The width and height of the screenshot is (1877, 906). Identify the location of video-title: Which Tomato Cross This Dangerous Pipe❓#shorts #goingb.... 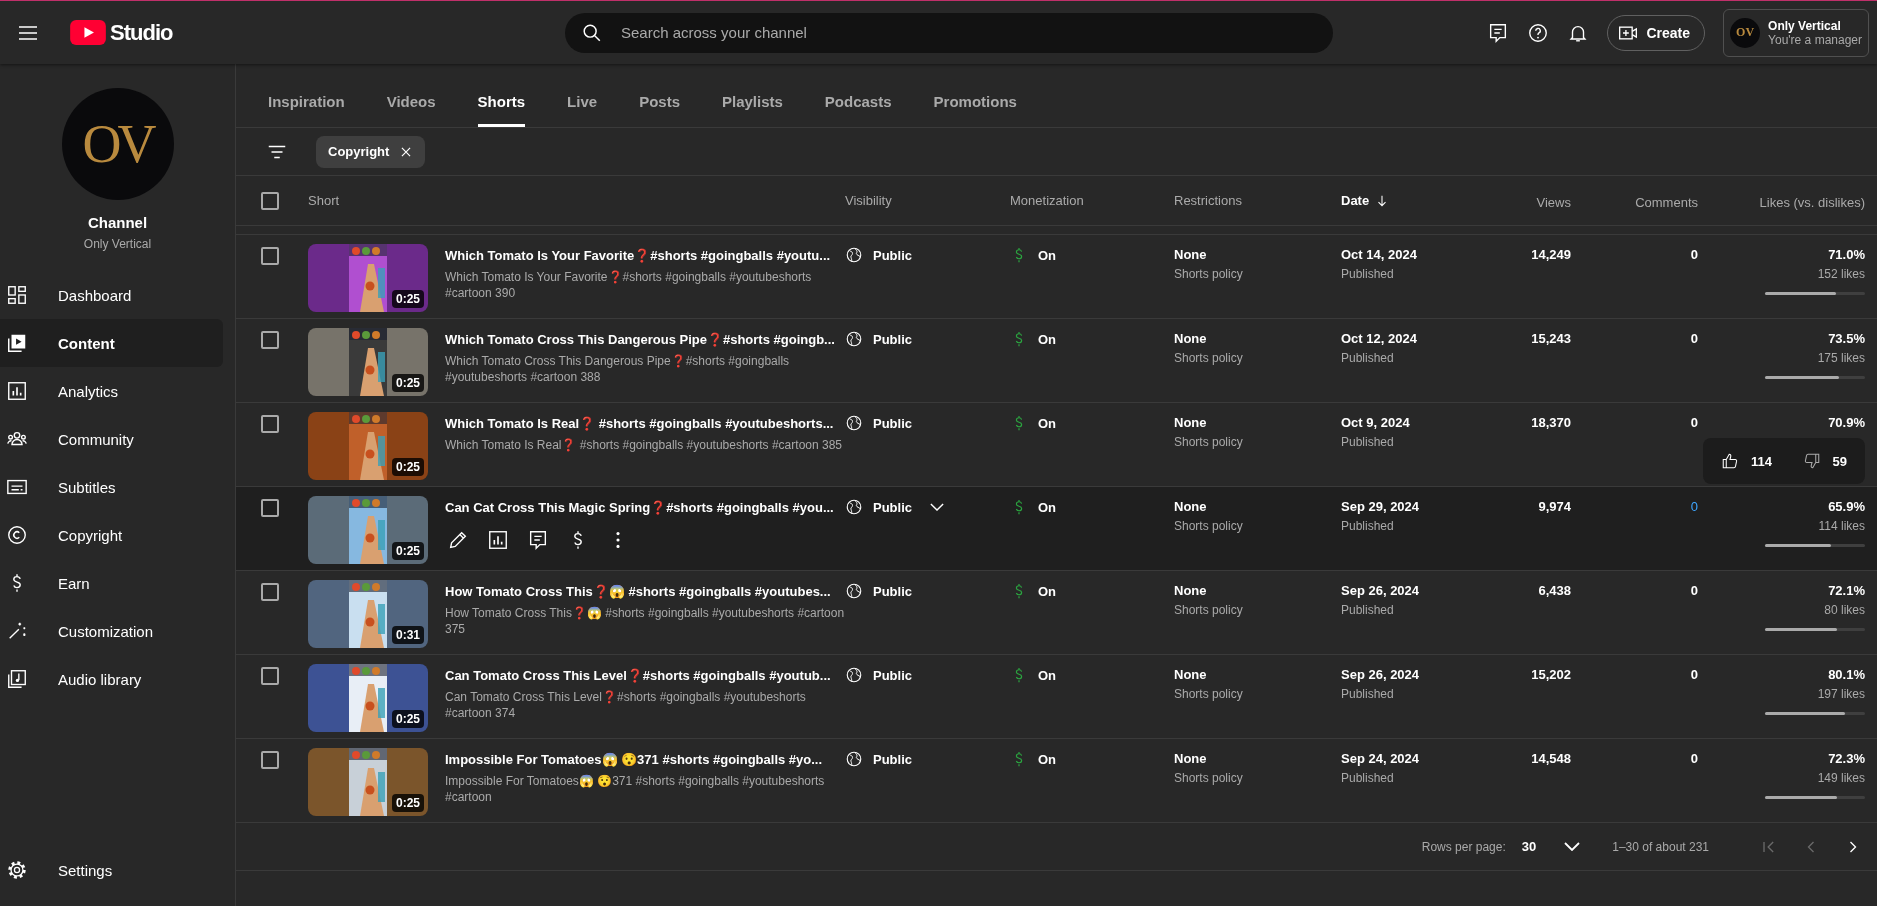
(645, 340).